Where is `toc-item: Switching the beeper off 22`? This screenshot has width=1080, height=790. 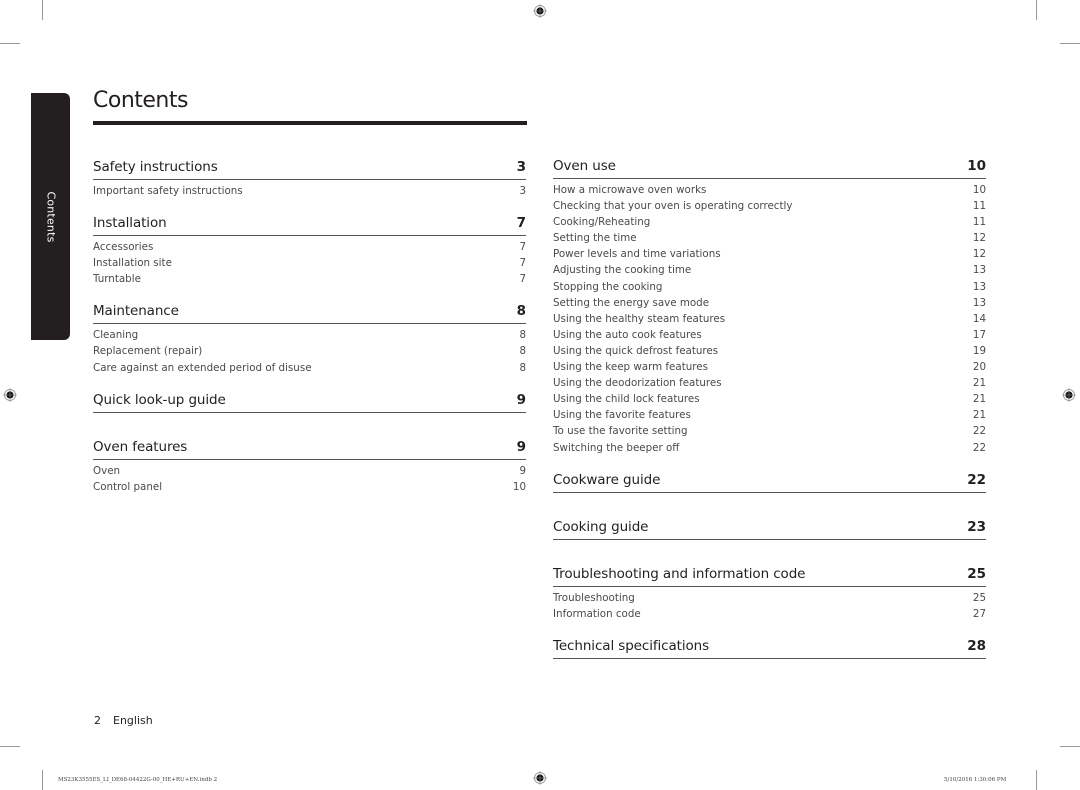 toc-item: Switching the beeper off 22 is located at coordinates (769, 448).